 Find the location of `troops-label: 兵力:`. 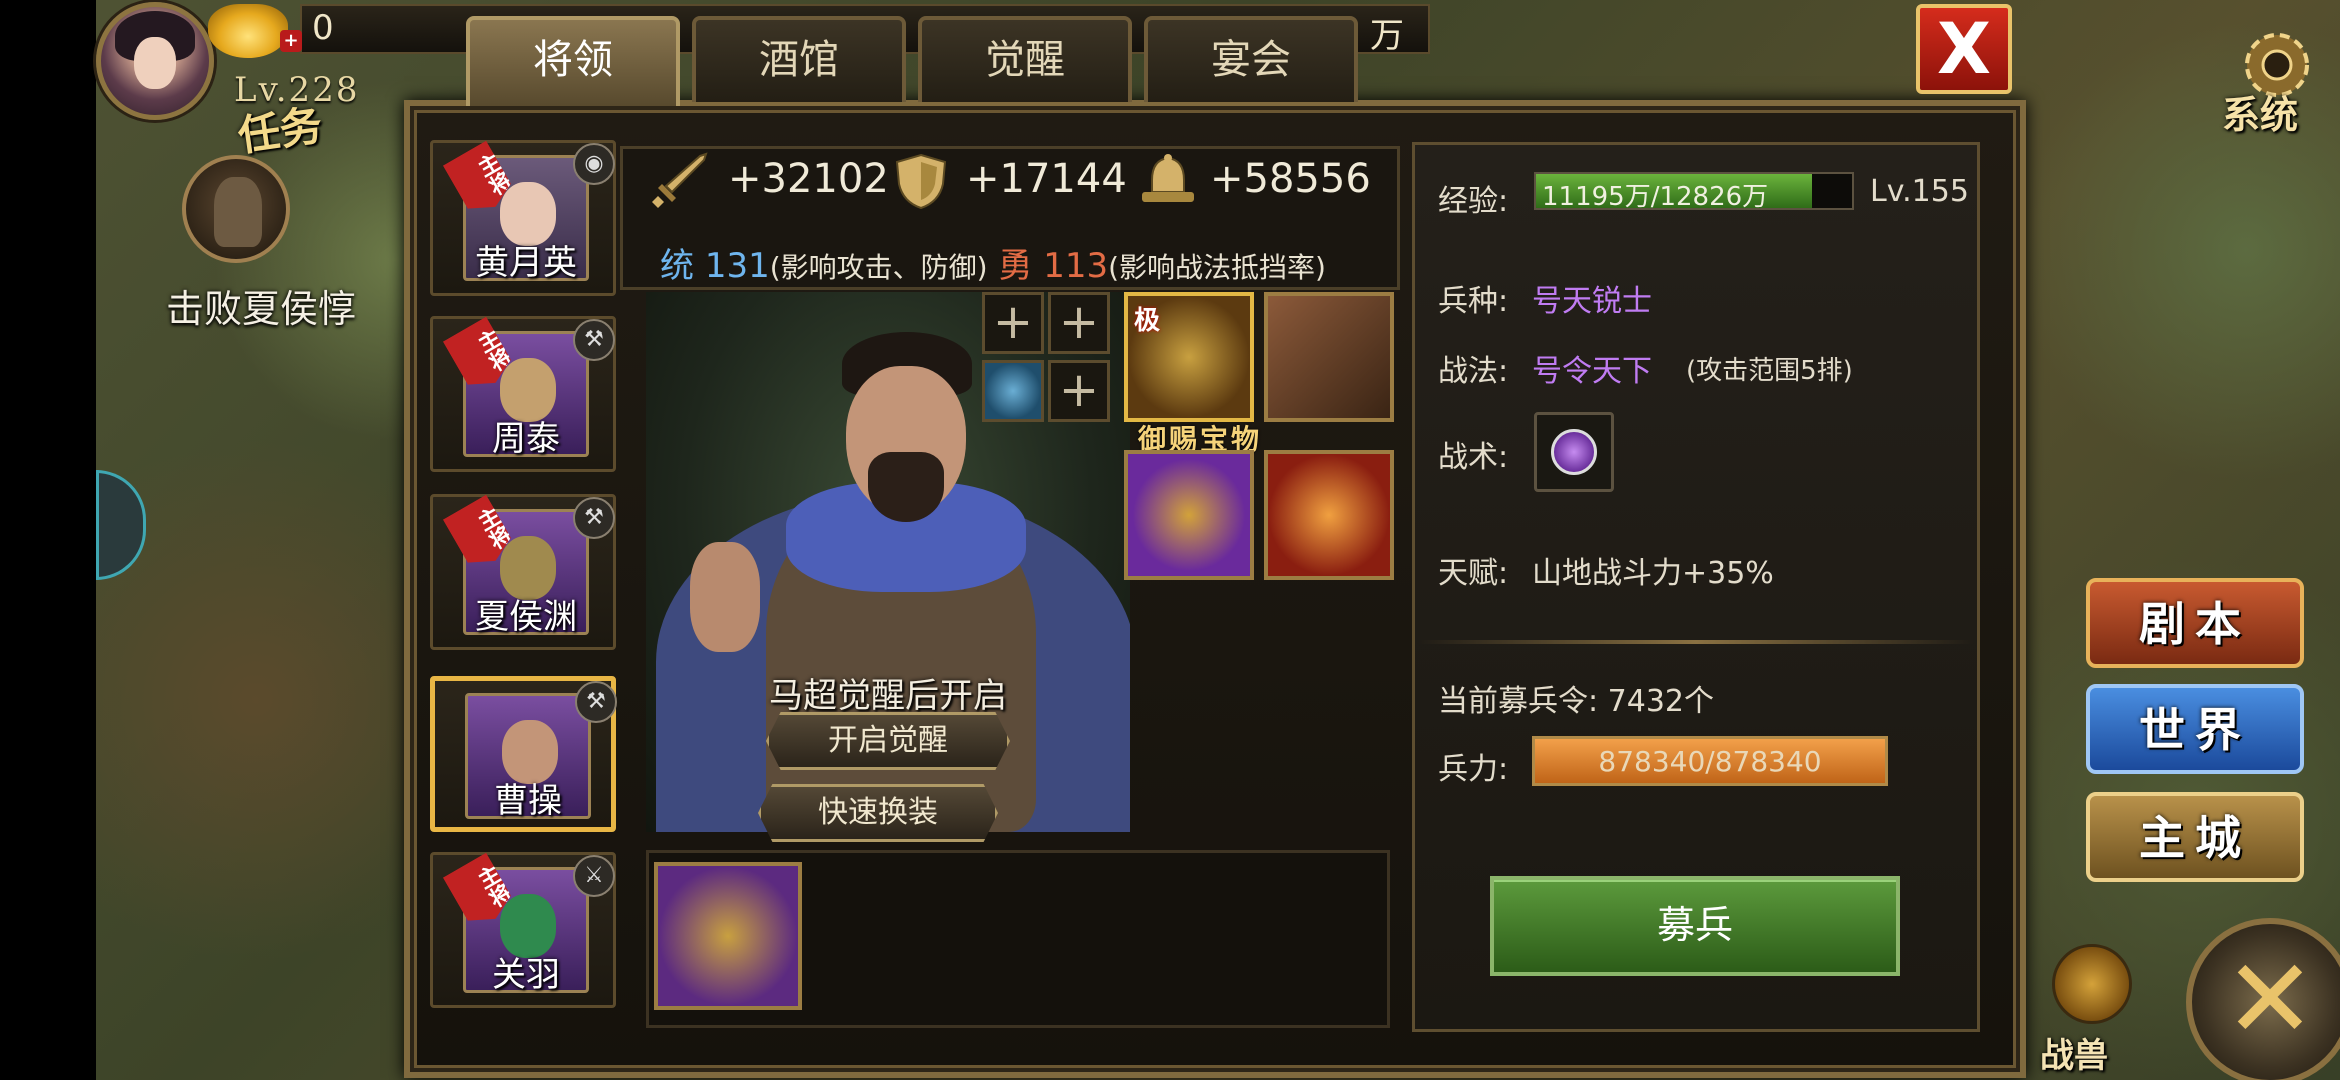

troops-label: 兵力: is located at coordinates (1473, 769).